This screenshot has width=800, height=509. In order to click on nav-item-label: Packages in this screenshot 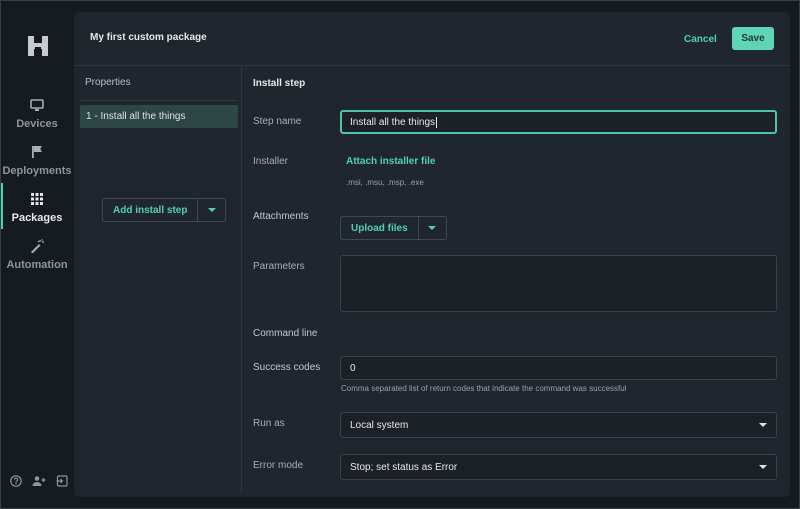, I will do `click(37, 218)`.